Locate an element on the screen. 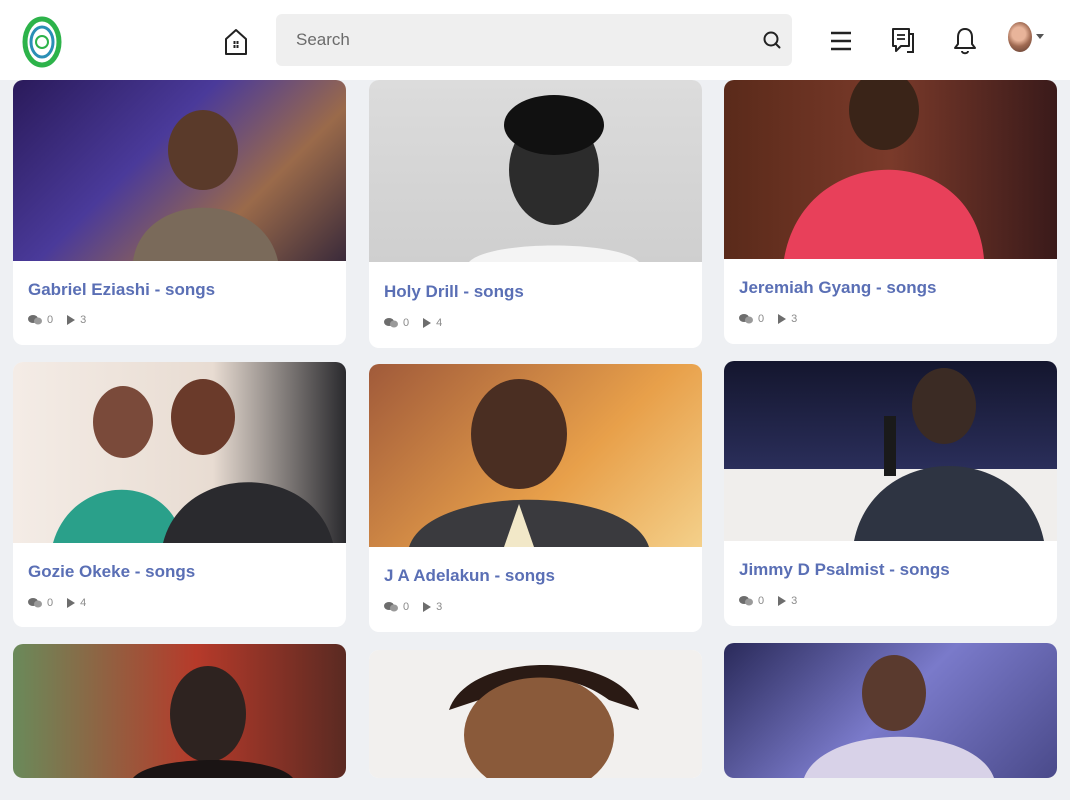  artist-card: Jeremiah Gyang - songs 0 3 is located at coordinates (890, 212).